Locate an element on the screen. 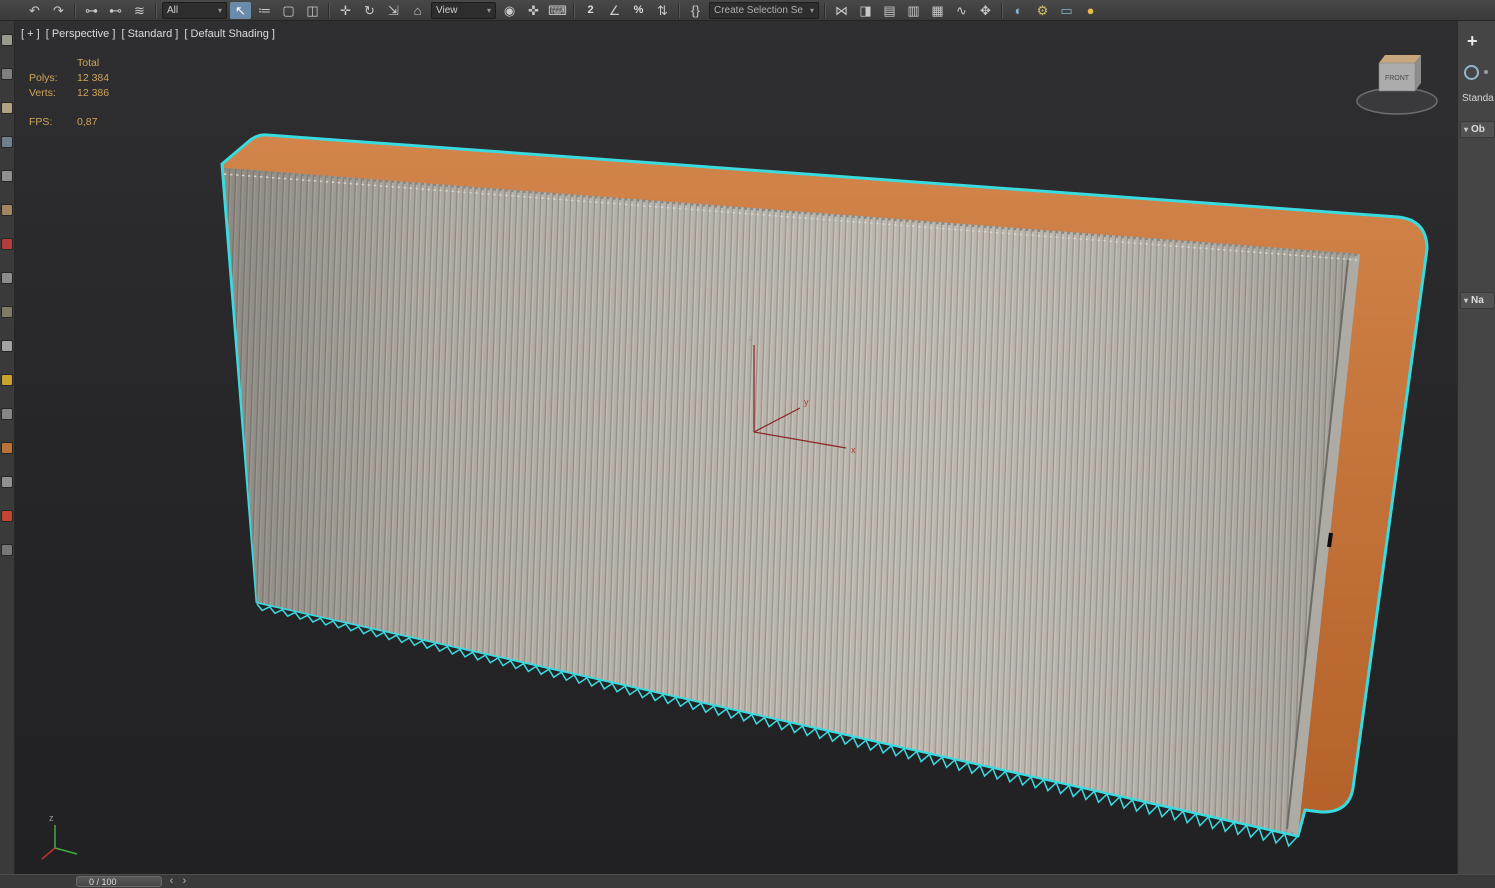 This screenshot has width=1495, height=888. rollout-object-type: ▾ Ob is located at coordinates (1477, 129).